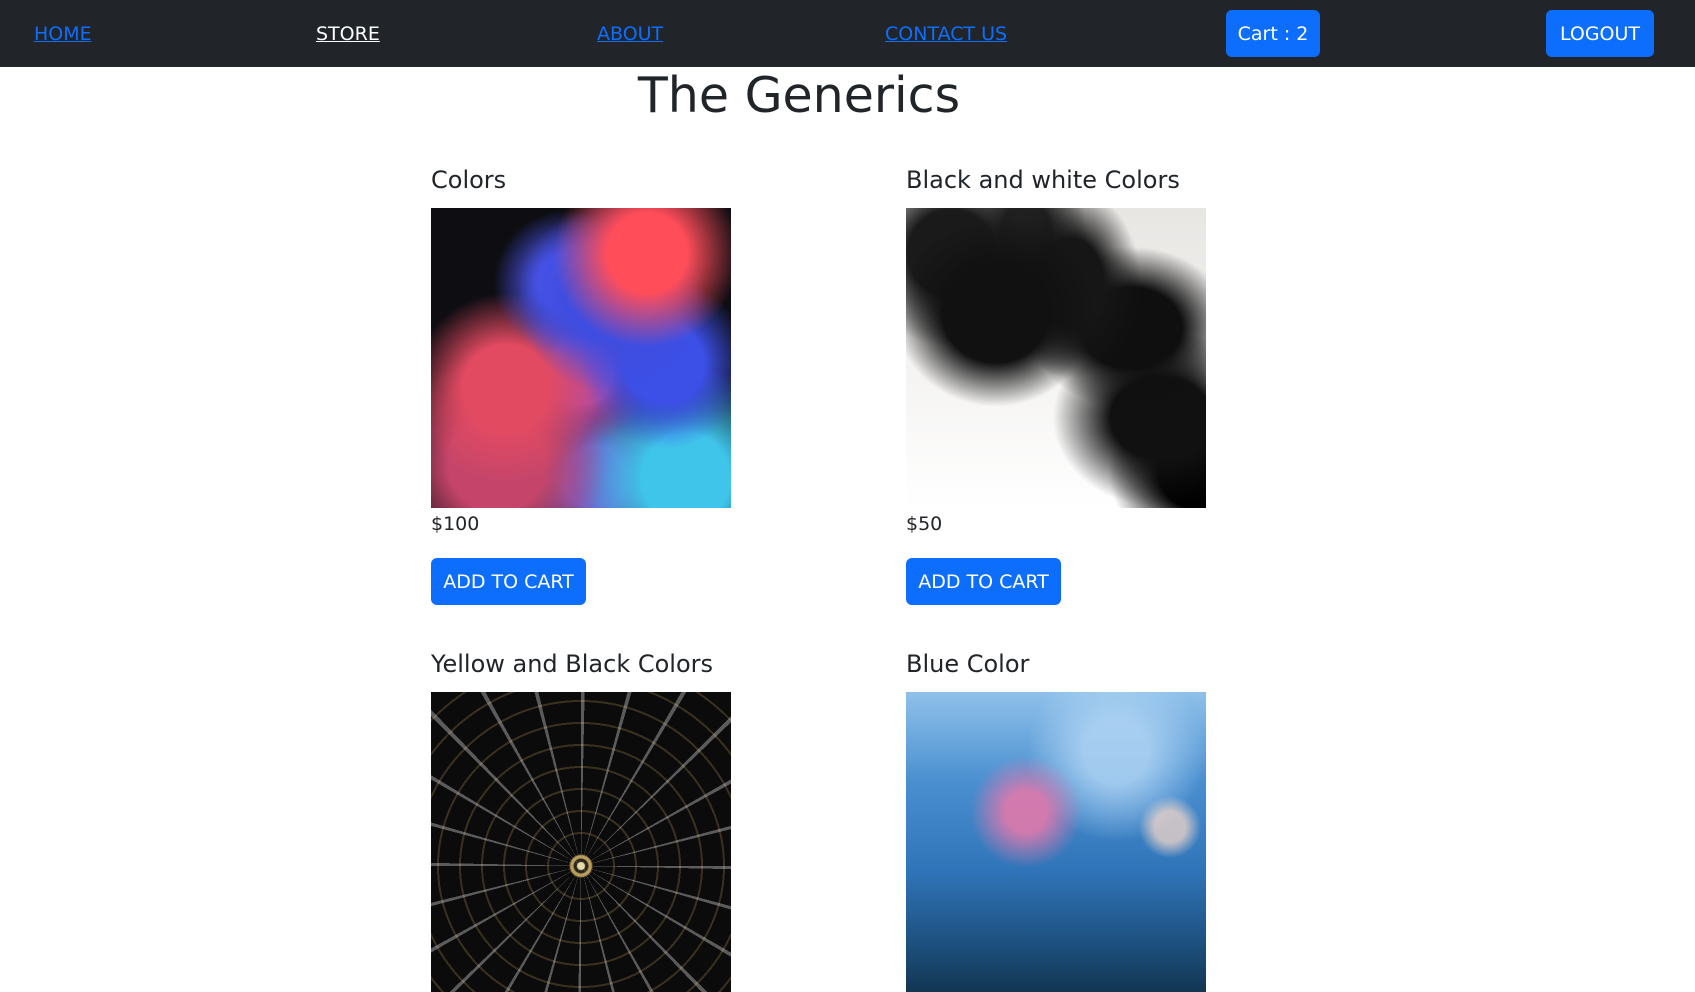  I want to click on product-title: Yellow and Black Colors, so click(572, 664).